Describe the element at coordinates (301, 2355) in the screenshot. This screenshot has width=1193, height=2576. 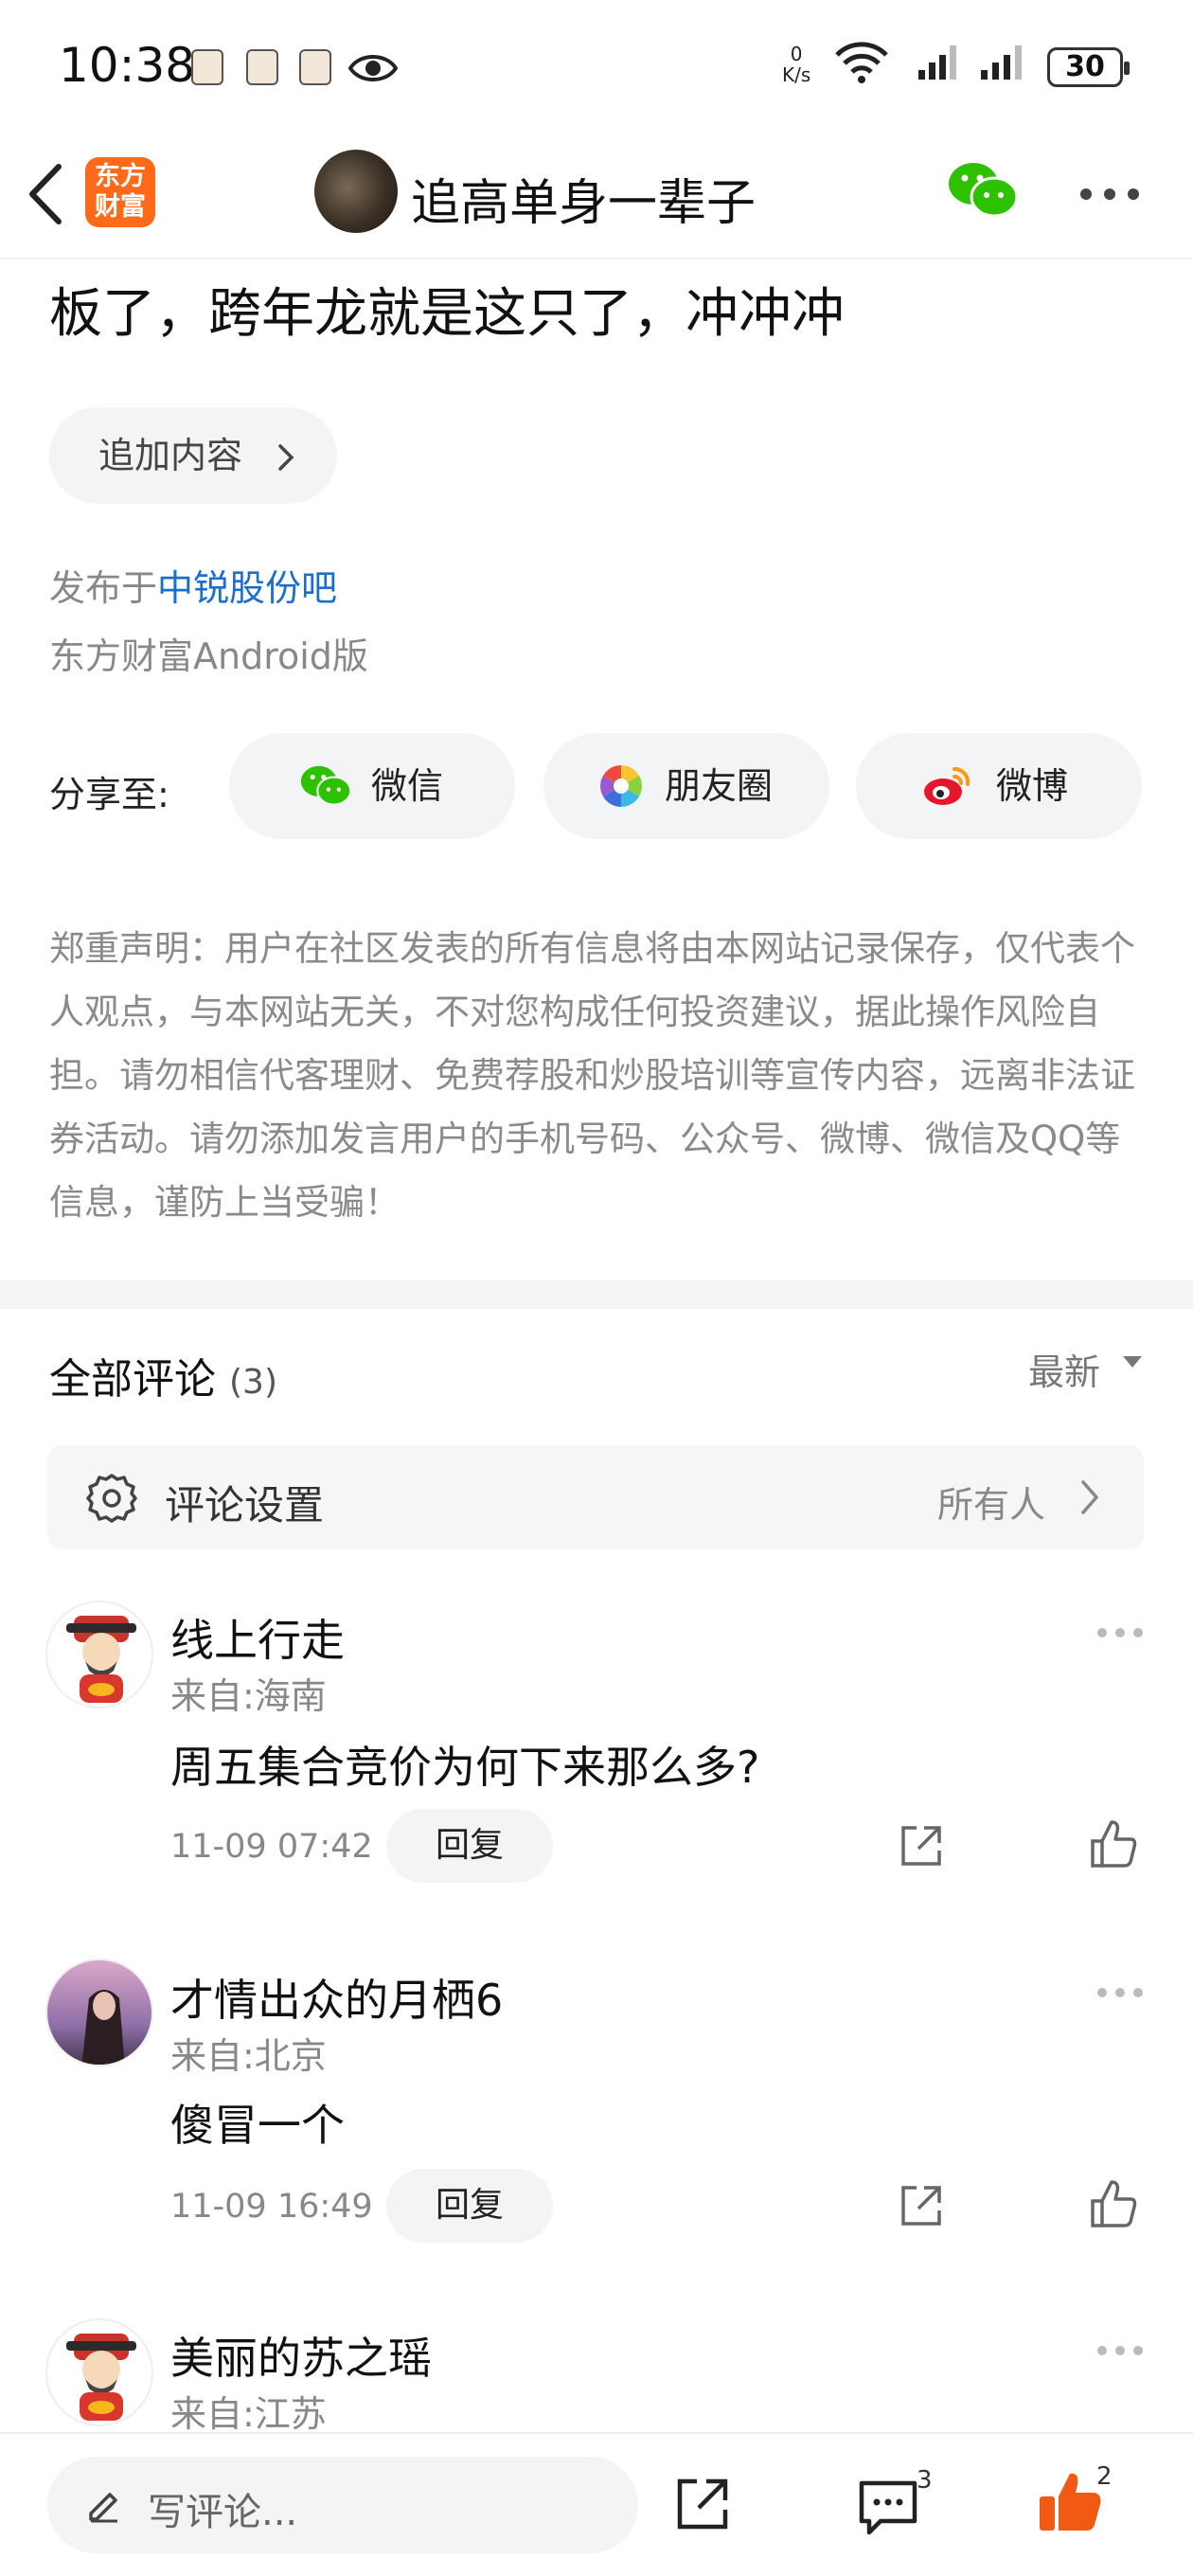
I see `commenter-name: 美丽的苏之瑶` at that location.